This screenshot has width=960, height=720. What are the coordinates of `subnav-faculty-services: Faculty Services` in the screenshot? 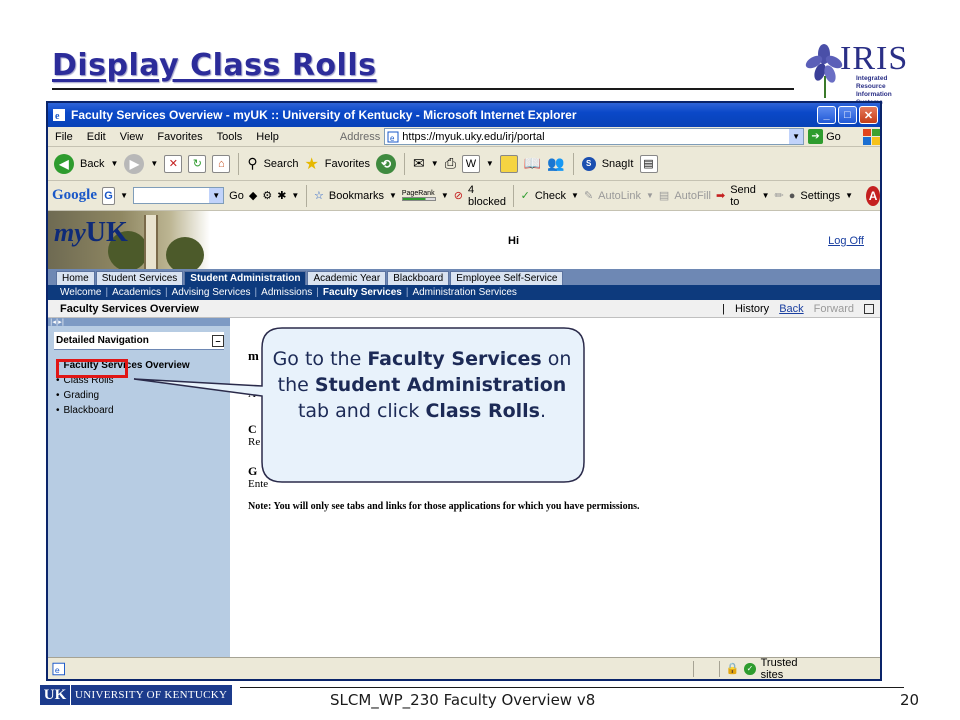 It's located at (362, 292).